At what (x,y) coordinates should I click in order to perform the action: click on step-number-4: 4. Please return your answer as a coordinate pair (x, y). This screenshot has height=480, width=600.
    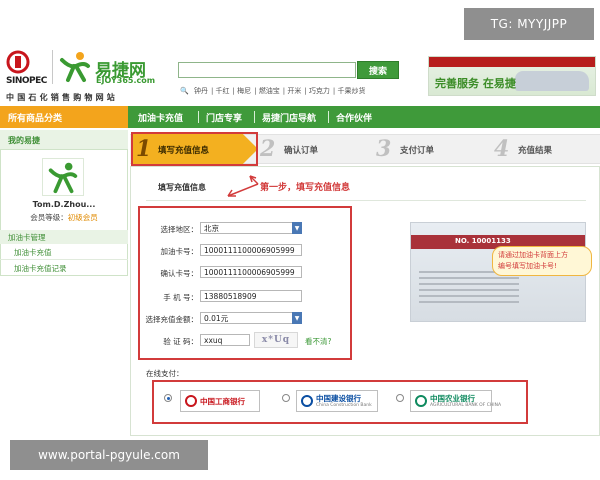
    Looking at the image, I should click on (502, 149).